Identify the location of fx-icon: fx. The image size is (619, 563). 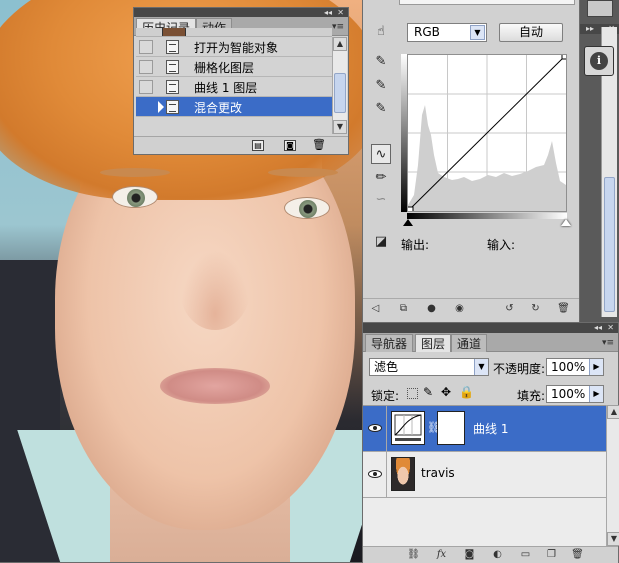
(441, 555).